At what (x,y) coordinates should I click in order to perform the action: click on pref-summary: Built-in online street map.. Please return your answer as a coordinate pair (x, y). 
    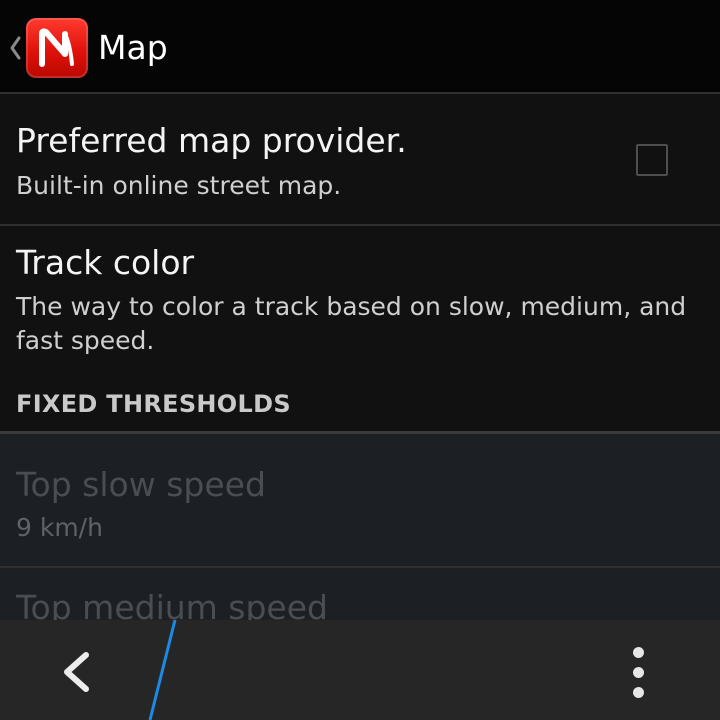
    Looking at the image, I should click on (179, 185).